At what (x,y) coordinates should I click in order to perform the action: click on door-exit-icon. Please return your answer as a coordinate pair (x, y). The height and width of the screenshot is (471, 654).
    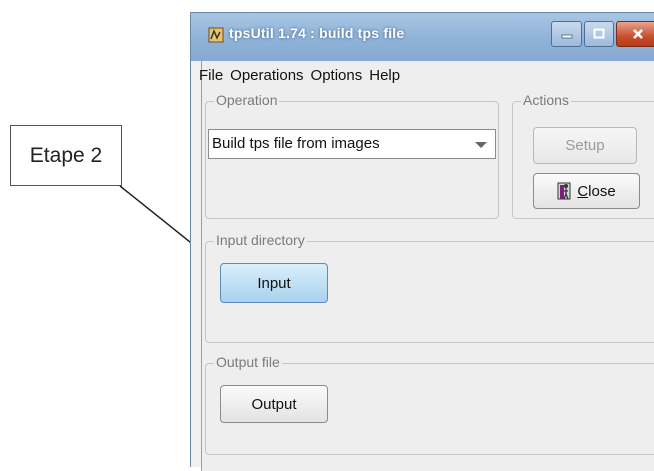
    Looking at the image, I should click on (564, 191).